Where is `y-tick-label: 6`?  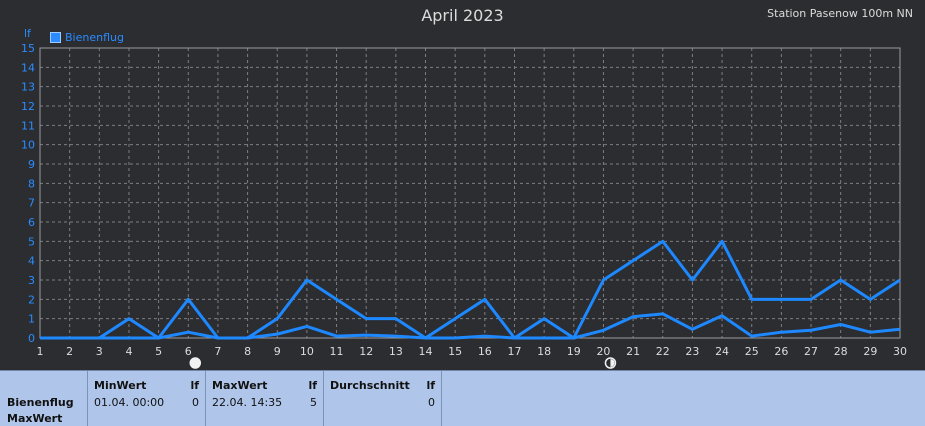 y-tick-label: 6 is located at coordinates (31, 222).